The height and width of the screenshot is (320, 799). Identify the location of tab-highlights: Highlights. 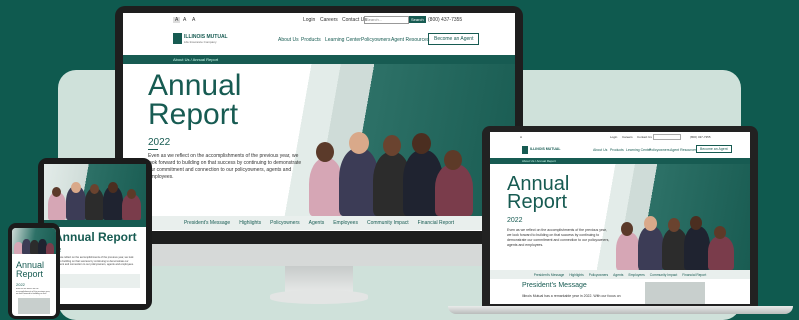
(250, 223).